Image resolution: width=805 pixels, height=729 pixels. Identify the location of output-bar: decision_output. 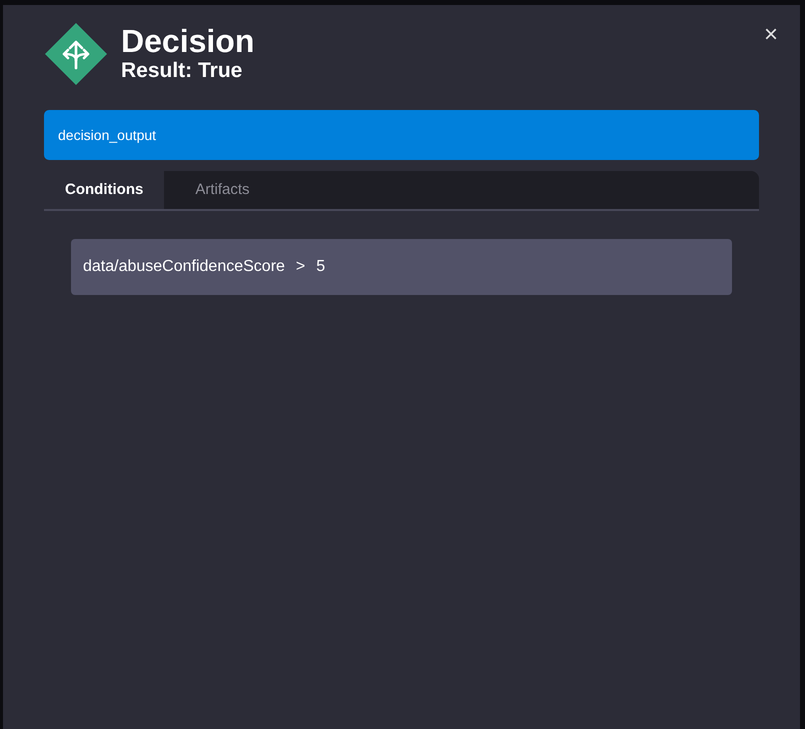
(401, 135).